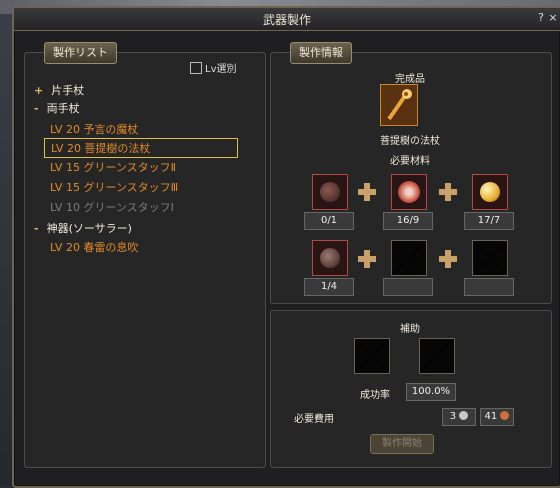 This screenshot has height=488, width=560. Describe the element at coordinates (141, 148) in the screenshot. I see `recipe-item-selected: LV 20 菩提樹の法杖` at that location.